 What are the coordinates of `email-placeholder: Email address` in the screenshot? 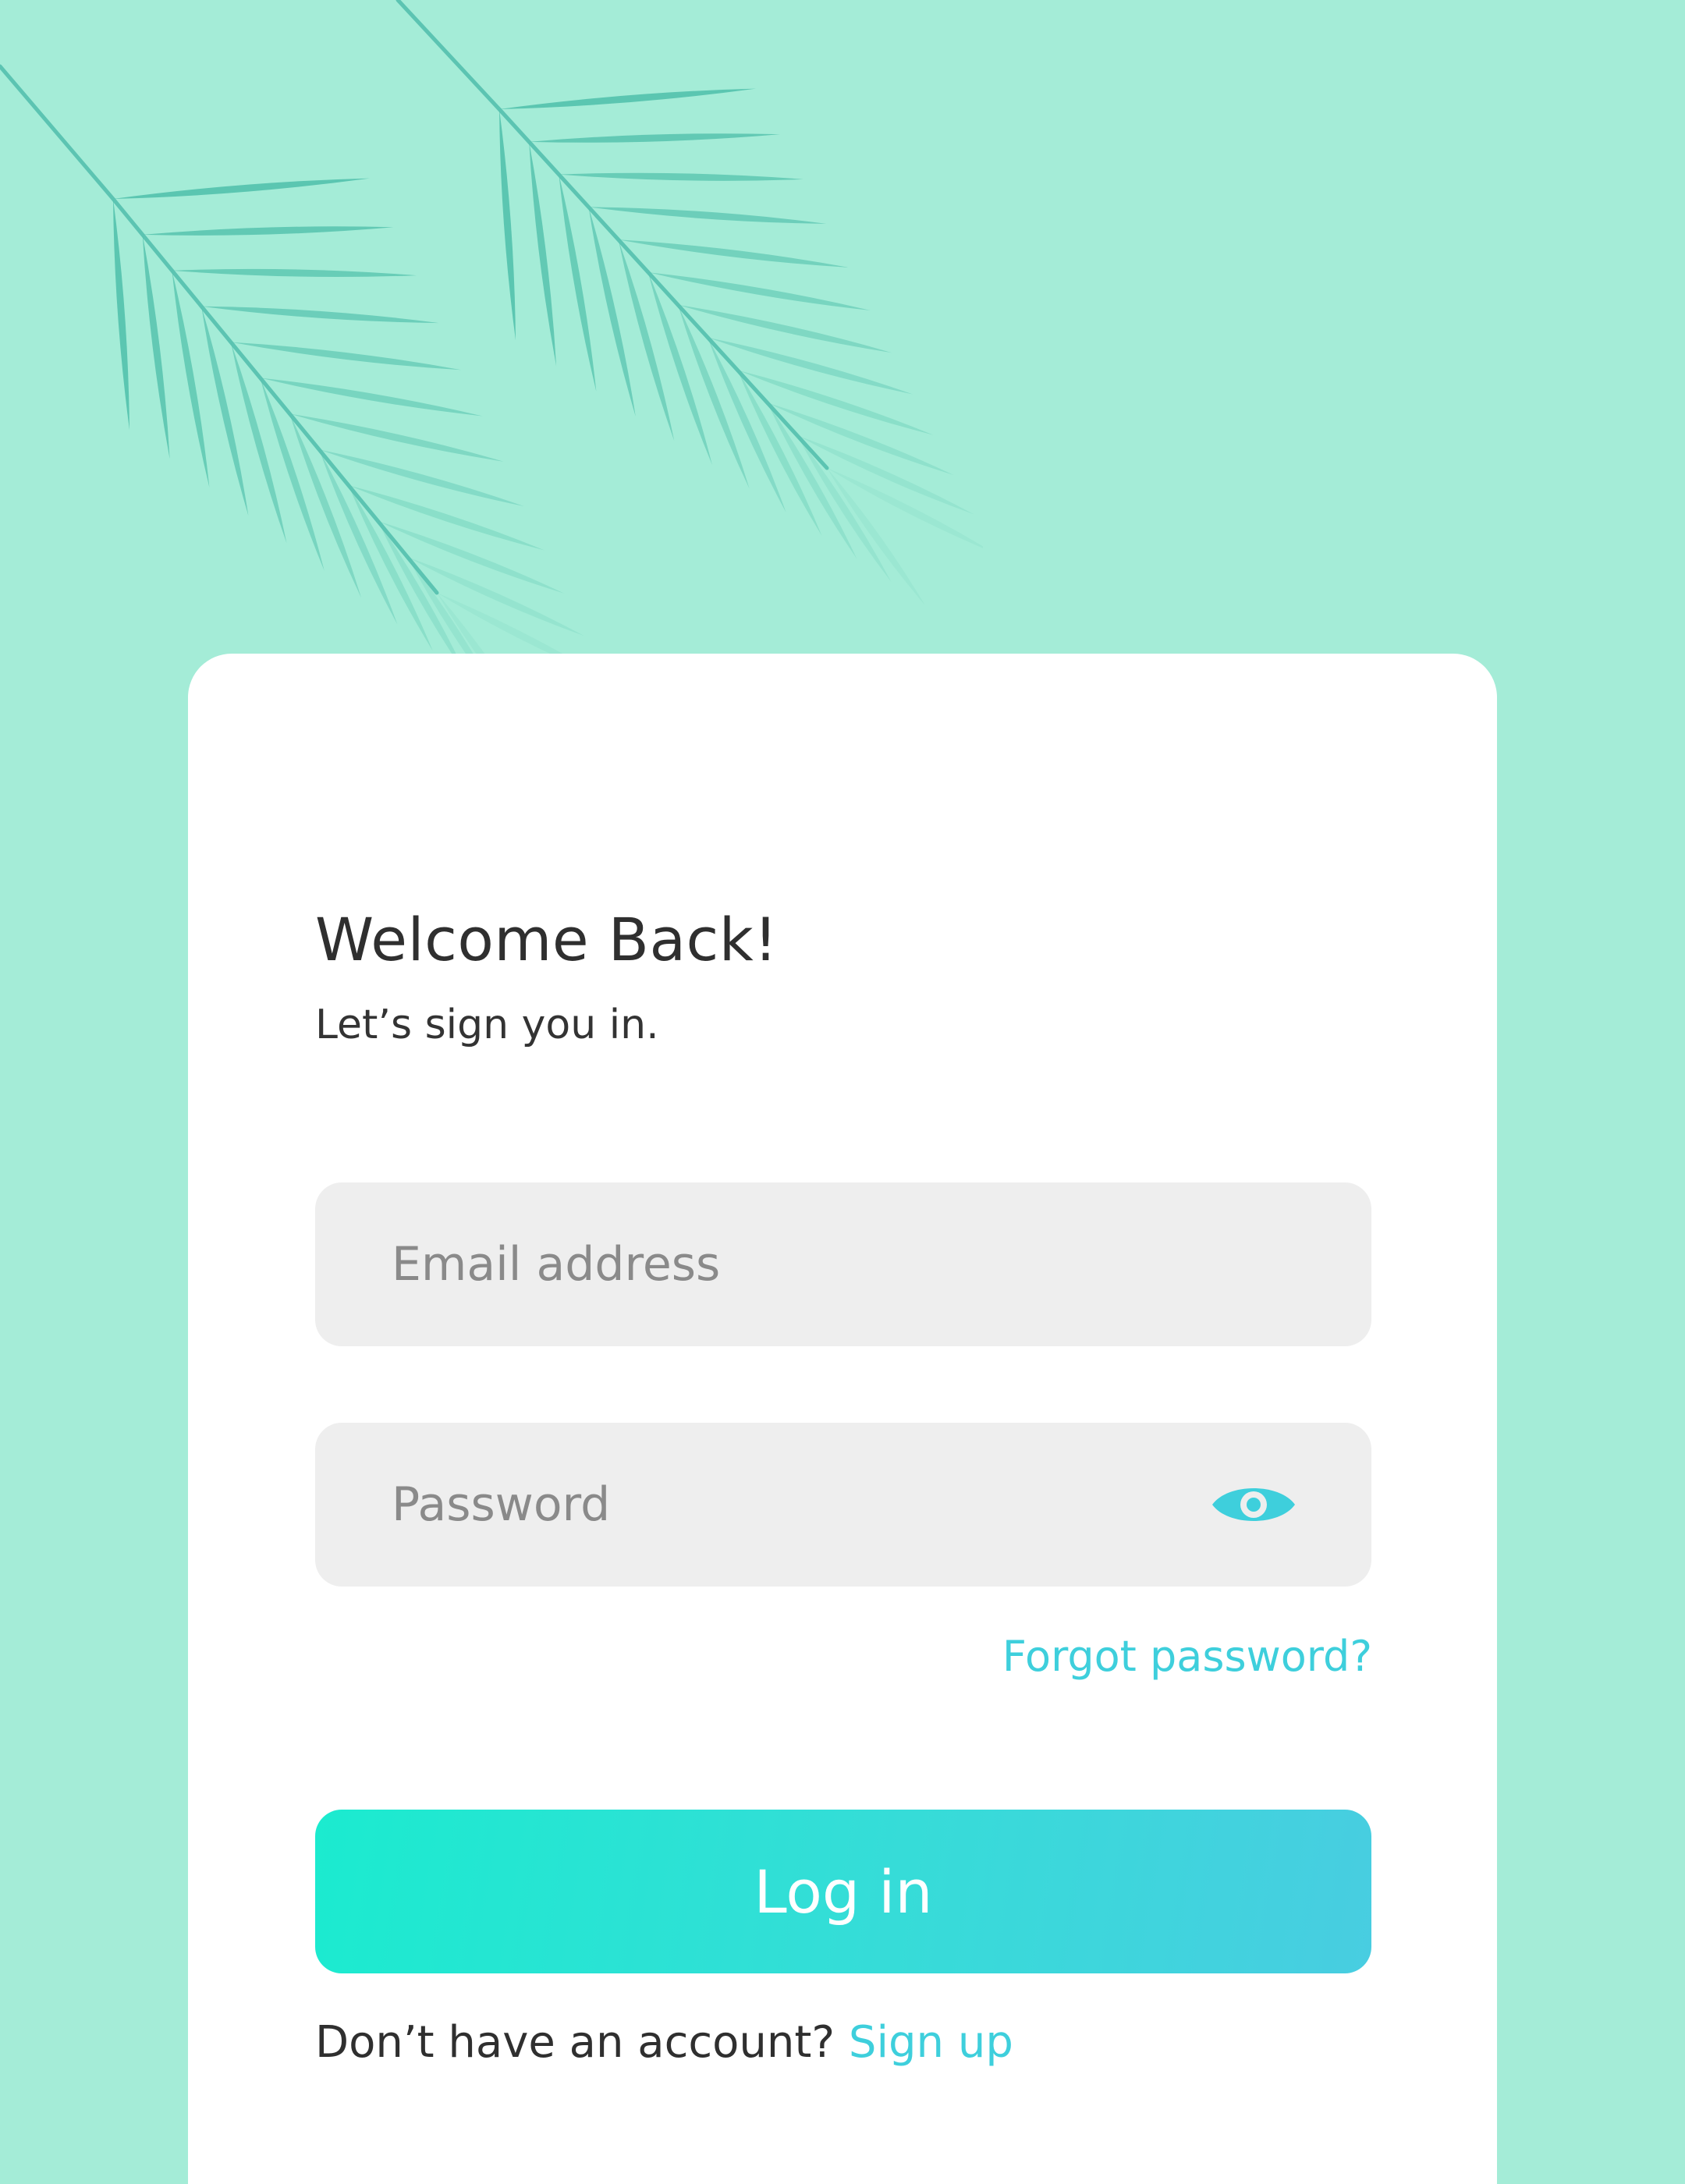 It's located at (556, 1264).